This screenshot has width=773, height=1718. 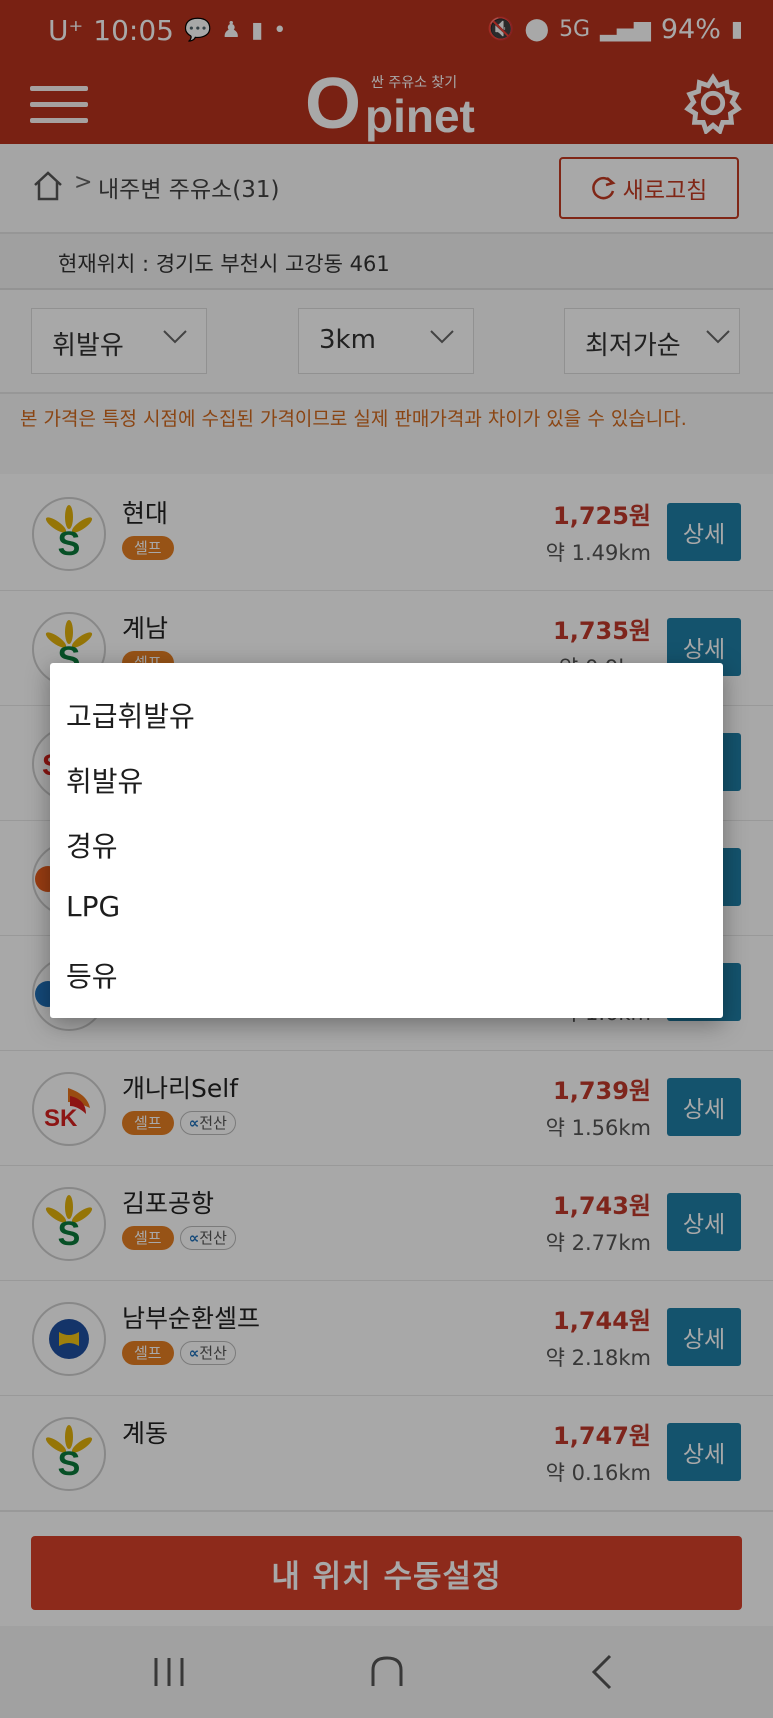 I want to click on fuel-option-premium-gasoline: 고급휘발유, so click(x=130, y=715).